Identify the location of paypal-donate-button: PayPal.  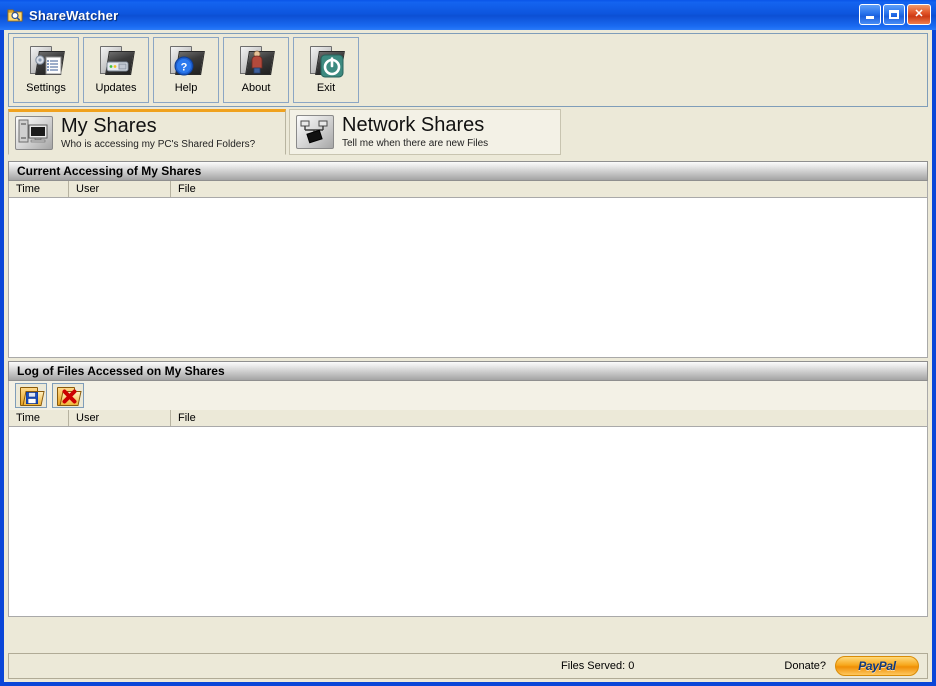
(877, 666).